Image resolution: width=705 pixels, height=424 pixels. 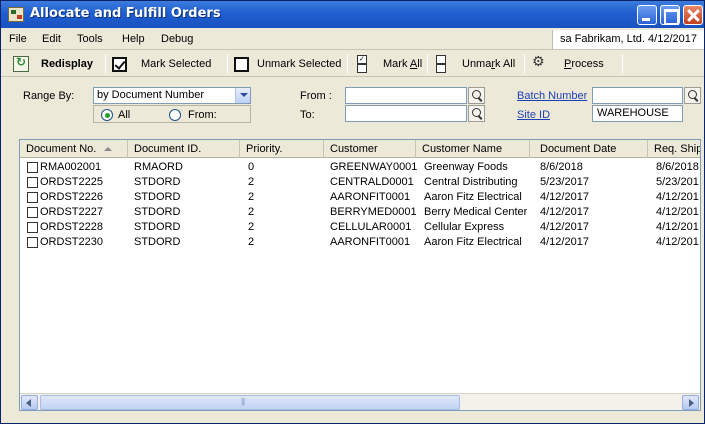 What do you see at coordinates (370, 149) in the screenshot?
I see `col-customer: Customer` at bounding box center [370, 149].